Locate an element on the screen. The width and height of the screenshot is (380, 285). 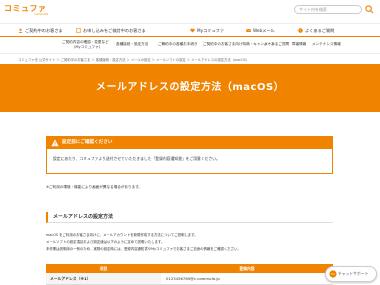
nav-label: Webメール is located at coordinates (264, 30).